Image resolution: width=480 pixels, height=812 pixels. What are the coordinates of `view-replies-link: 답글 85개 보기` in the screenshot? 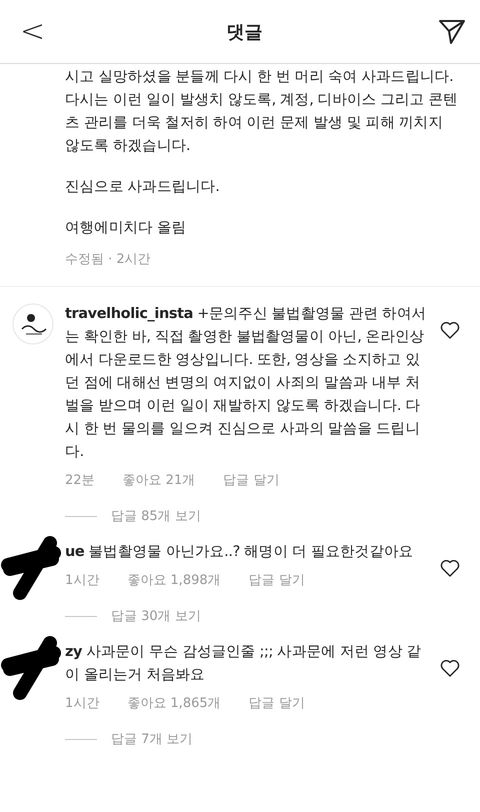 It's located at (156, 516).